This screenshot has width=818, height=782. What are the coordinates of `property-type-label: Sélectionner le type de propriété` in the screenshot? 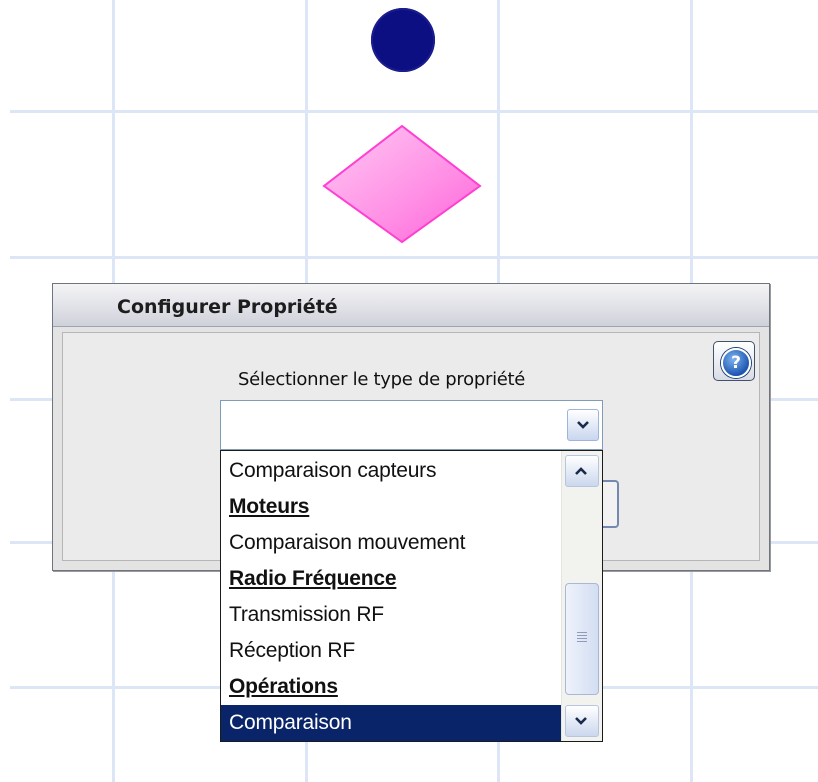 It's located at (382, 379).